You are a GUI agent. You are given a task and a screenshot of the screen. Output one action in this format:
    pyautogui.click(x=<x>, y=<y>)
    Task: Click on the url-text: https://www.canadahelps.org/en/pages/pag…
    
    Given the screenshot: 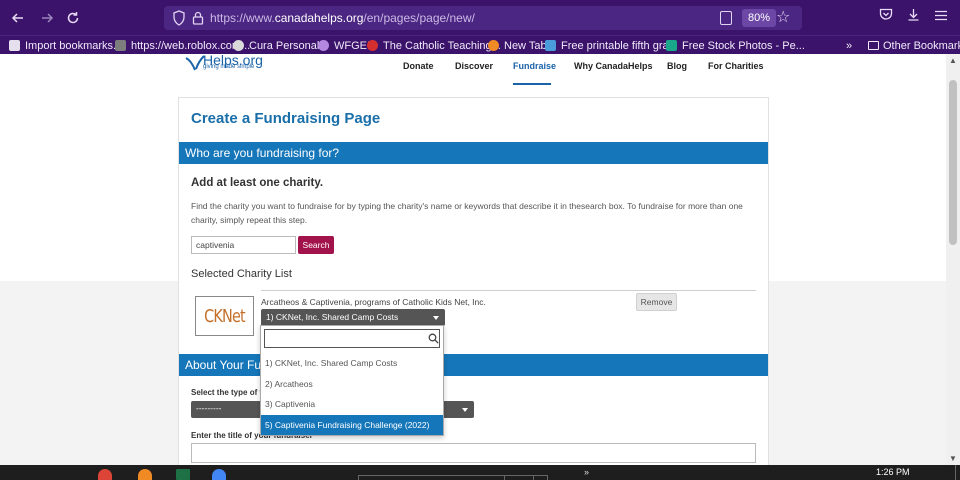 What is the action you would take?
    pyautogui.click(x=342, y=18)
    